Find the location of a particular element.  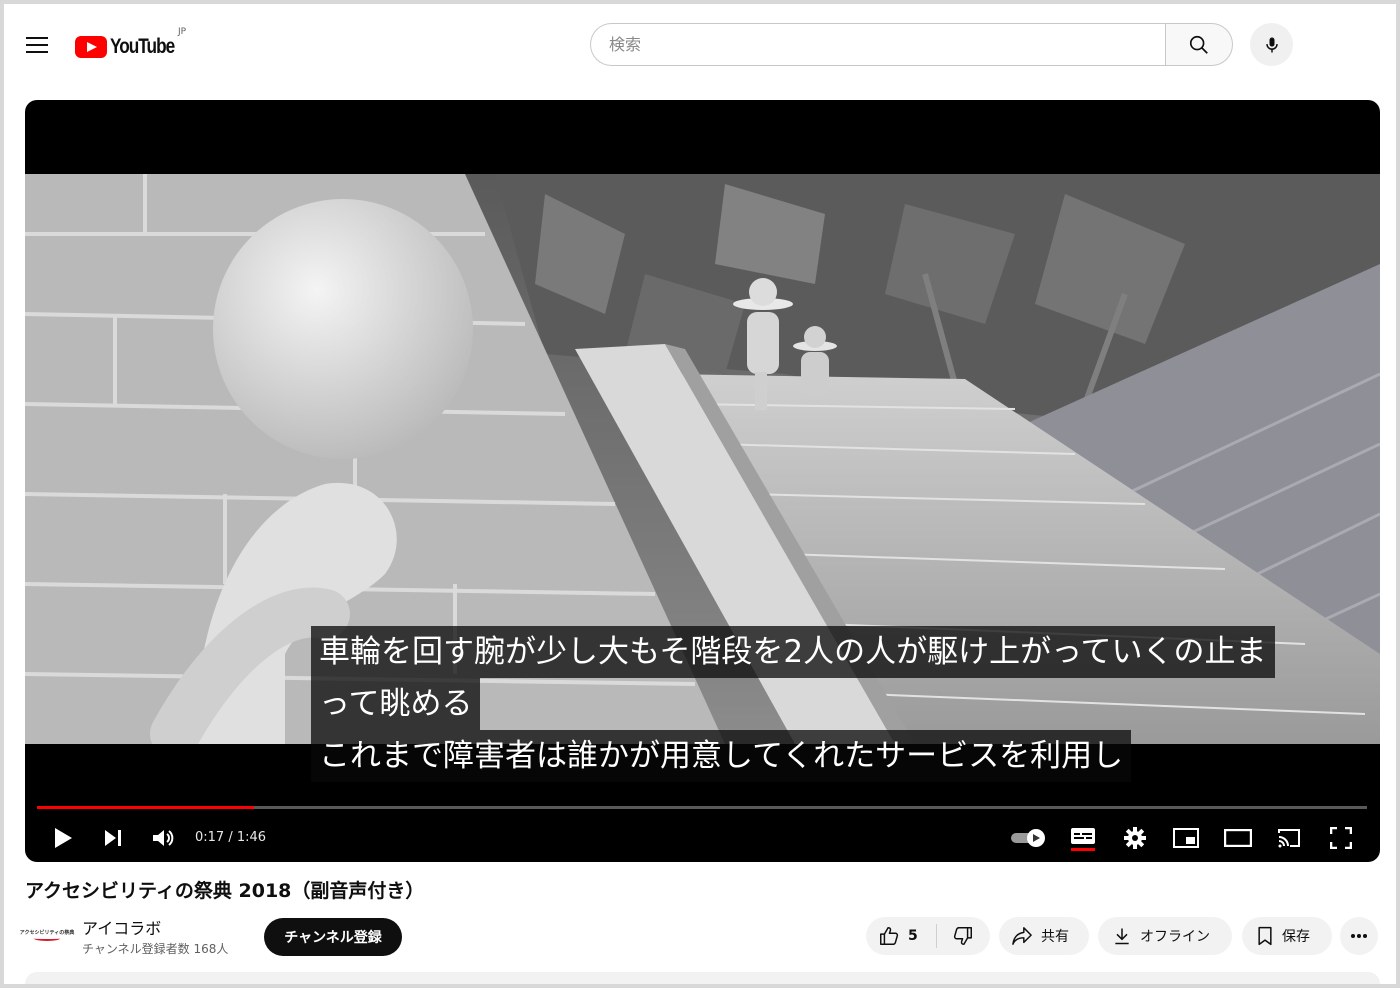

progress-bar is located at coordinates (702, 807).